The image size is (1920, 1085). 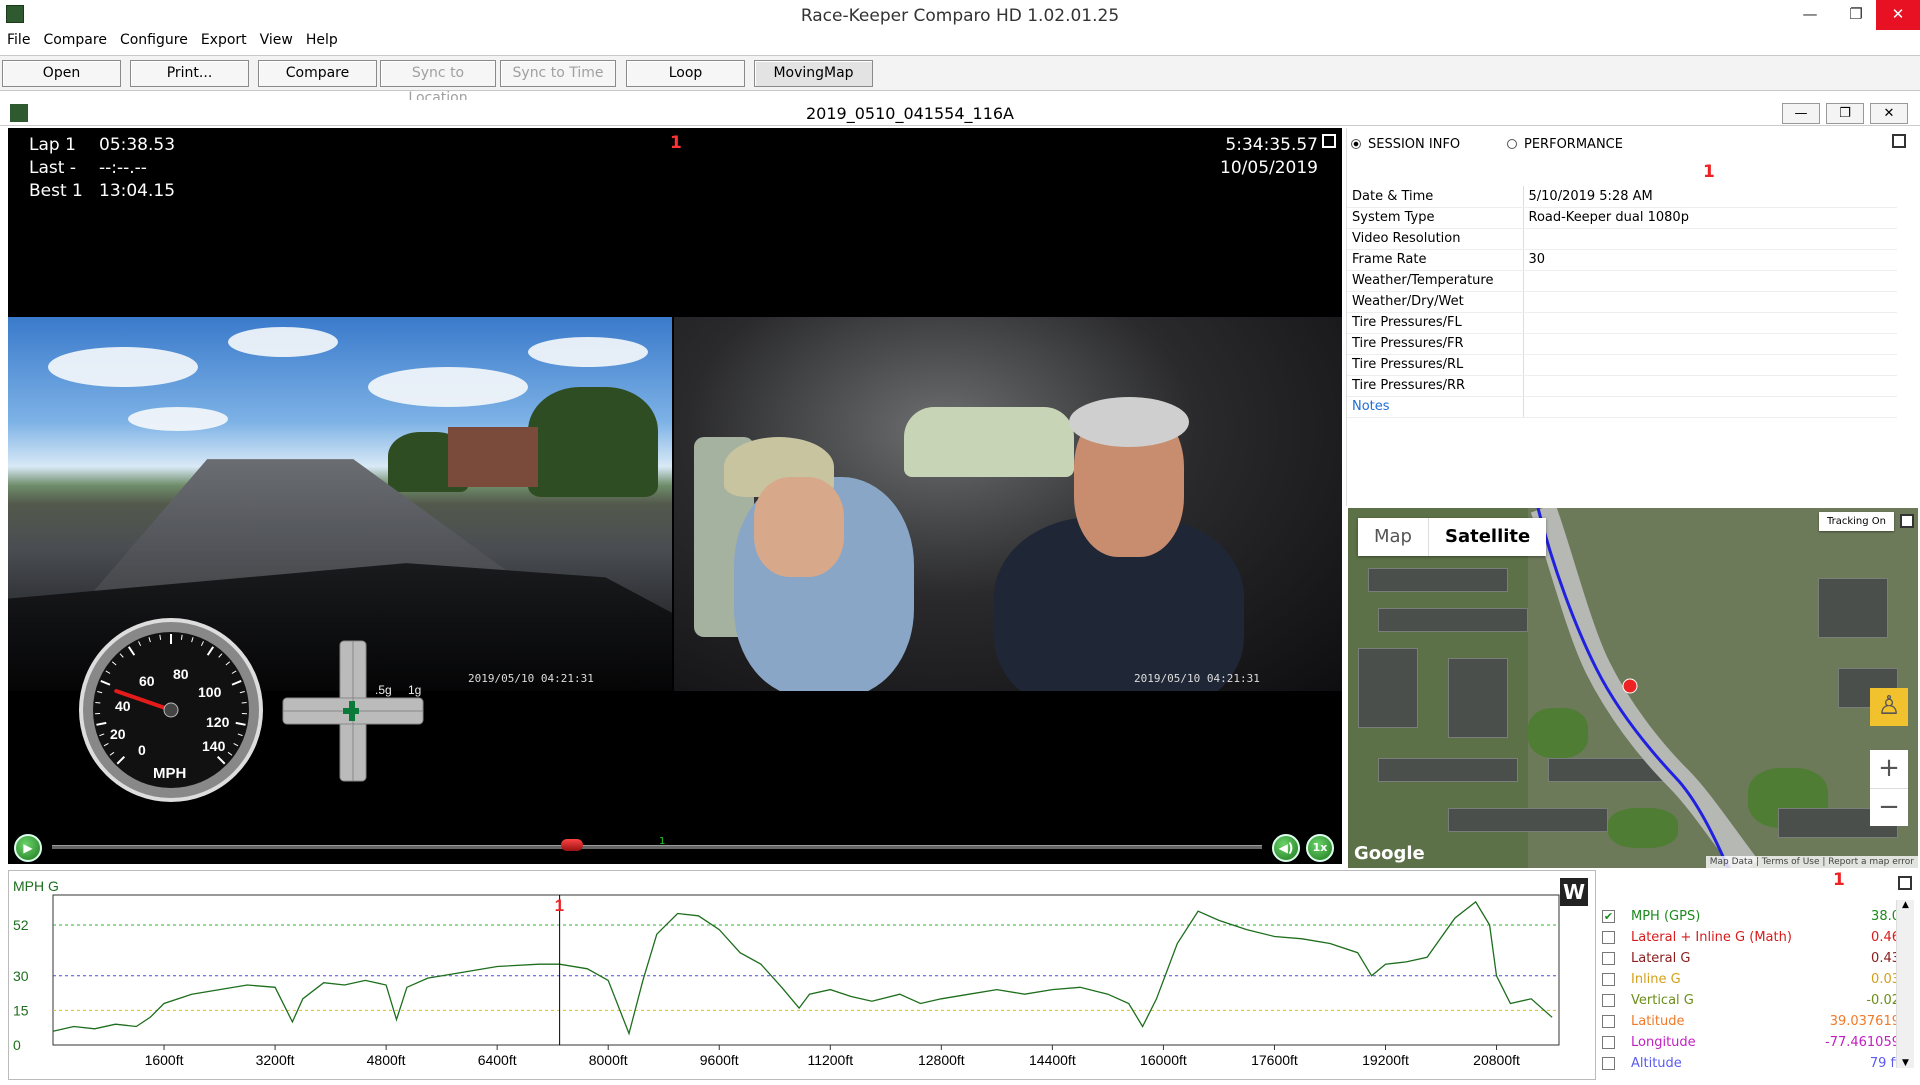 What do you see at coordinates (1329, 141) in the screenshot?
I see `video-maximize-icon` at bounding box center [1329, 141].